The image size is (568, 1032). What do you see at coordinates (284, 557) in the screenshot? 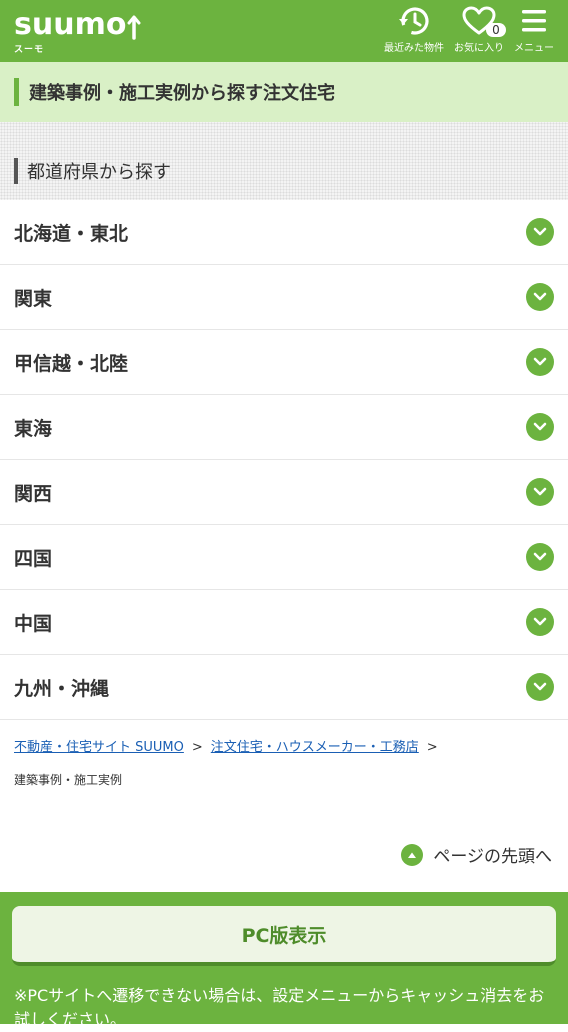
I see `region-item-shikoku: 四国` at bounding box center [284, 557].